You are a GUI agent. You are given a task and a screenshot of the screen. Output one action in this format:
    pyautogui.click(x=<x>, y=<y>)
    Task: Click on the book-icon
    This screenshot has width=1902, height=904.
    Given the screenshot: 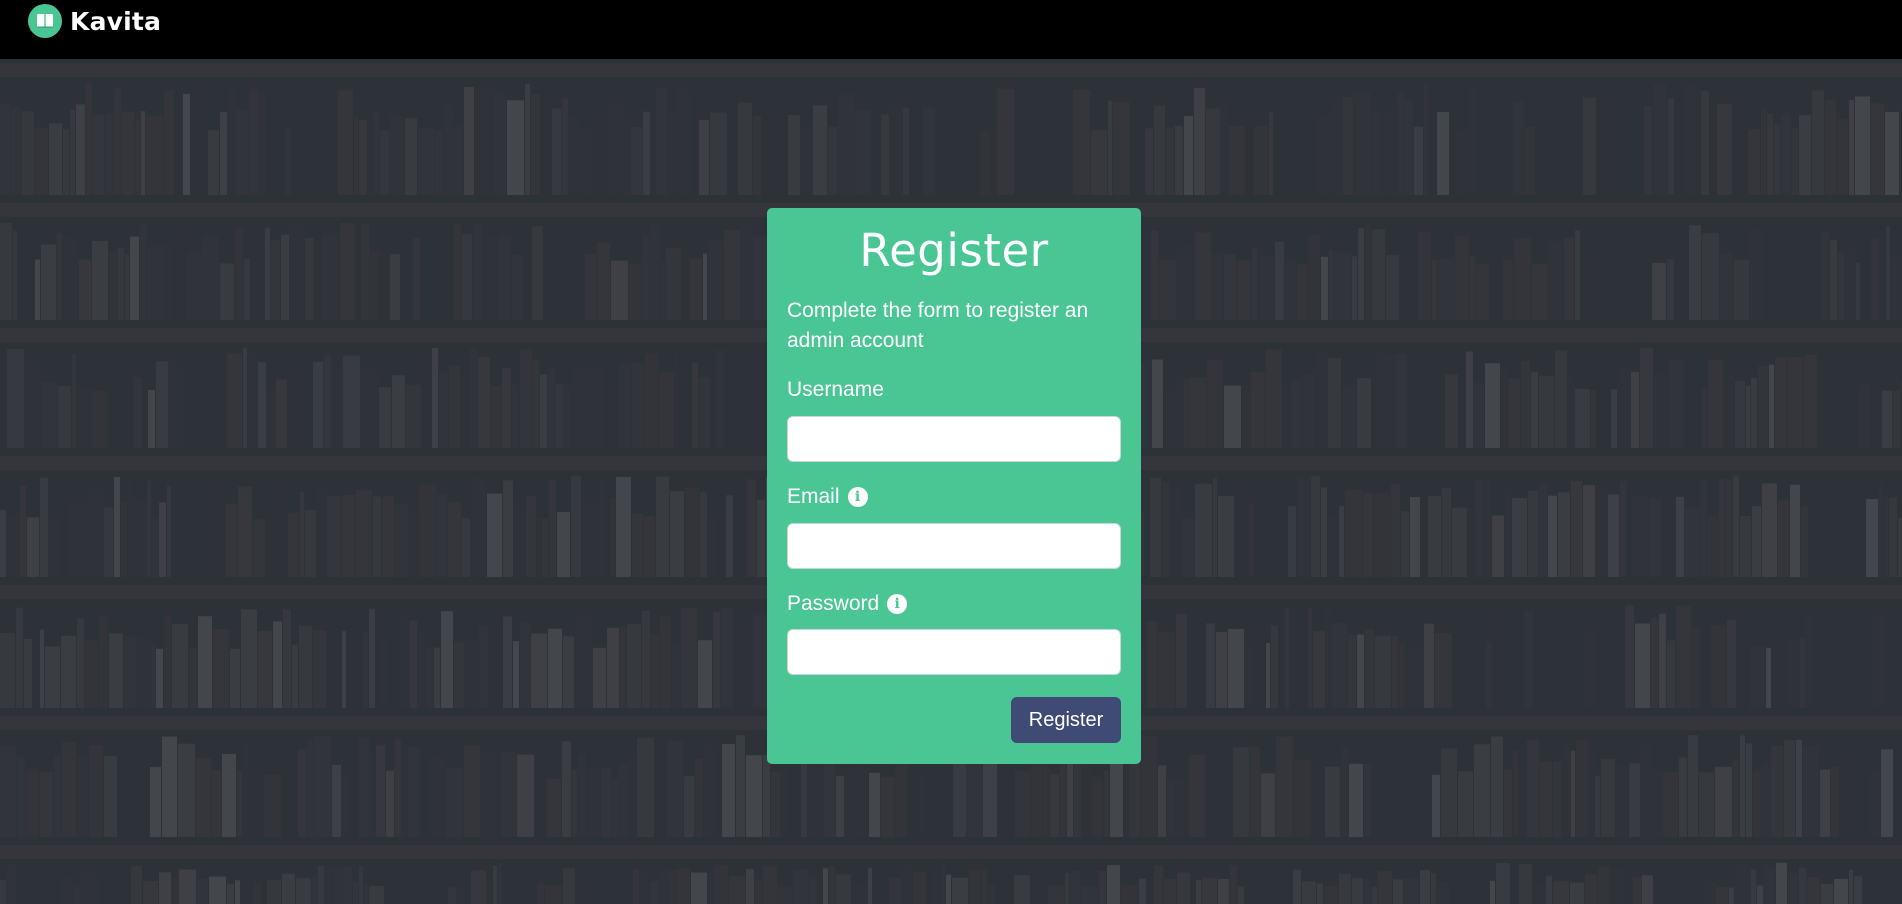 What is the action you would take?
    pyautogui.click(x=45, y=21)
    